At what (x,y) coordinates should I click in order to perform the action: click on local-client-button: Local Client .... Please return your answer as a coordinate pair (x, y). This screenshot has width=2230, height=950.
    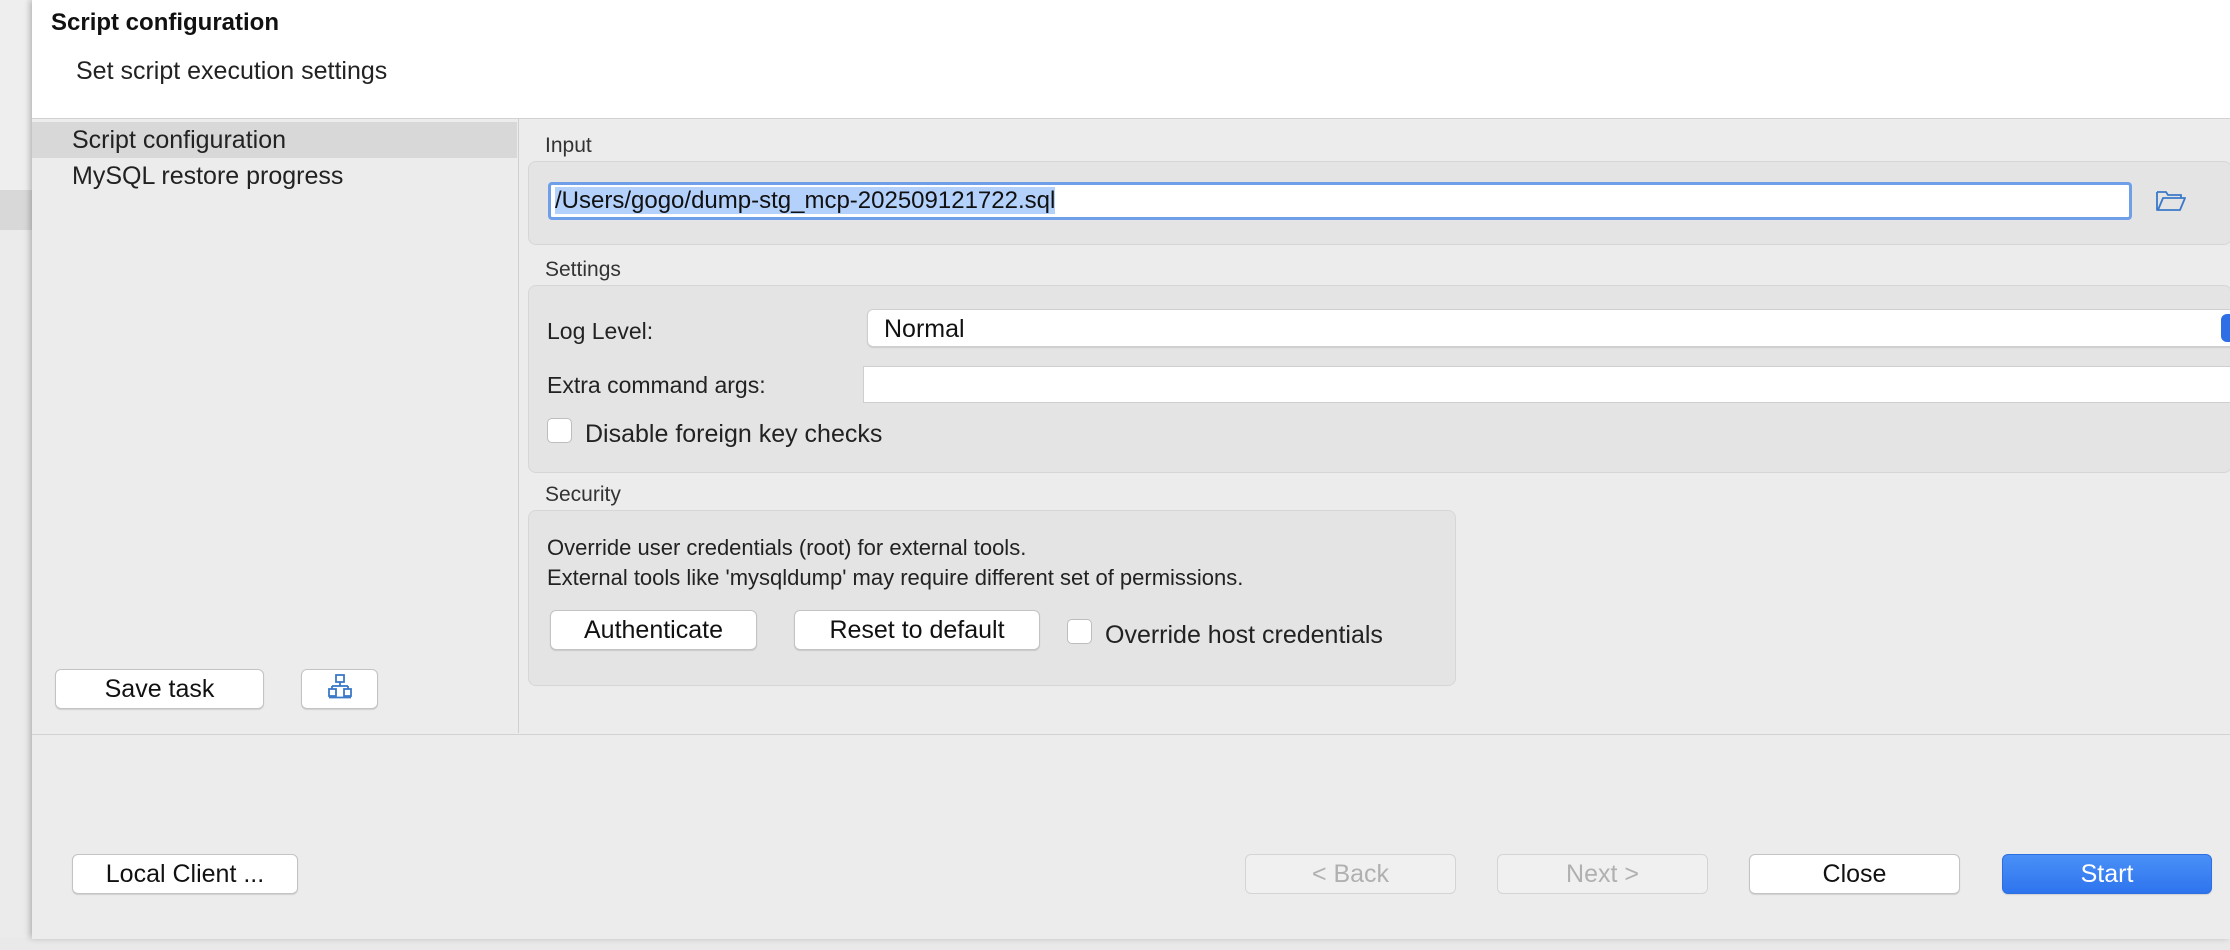
    Looking at the image, I should click on (185, 874).